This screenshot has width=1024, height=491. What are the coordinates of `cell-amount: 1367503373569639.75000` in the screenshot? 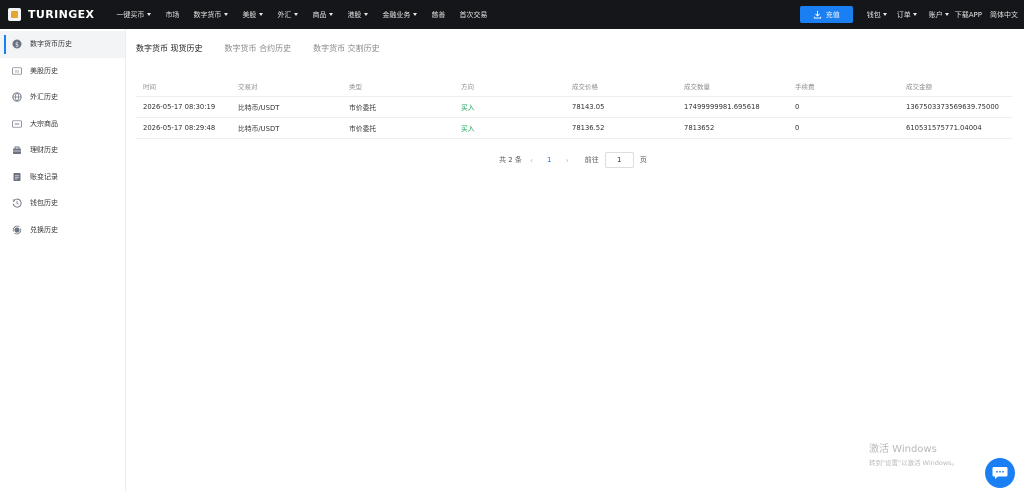 It's located at (952, 107).